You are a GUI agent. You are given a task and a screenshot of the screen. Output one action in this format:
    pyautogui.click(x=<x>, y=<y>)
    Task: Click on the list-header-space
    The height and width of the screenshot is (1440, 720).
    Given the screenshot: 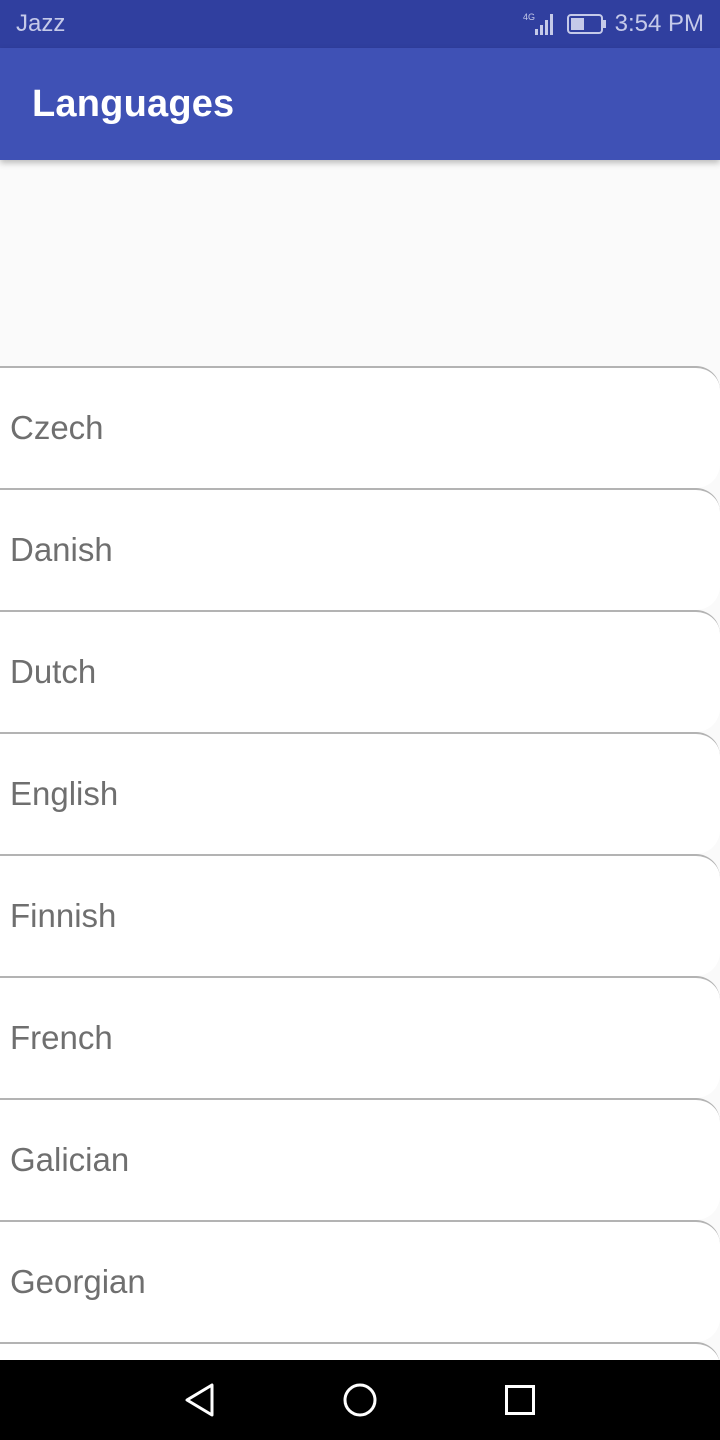 What is the action you would take?
    pyautogui.click(x=360, y=263)
    